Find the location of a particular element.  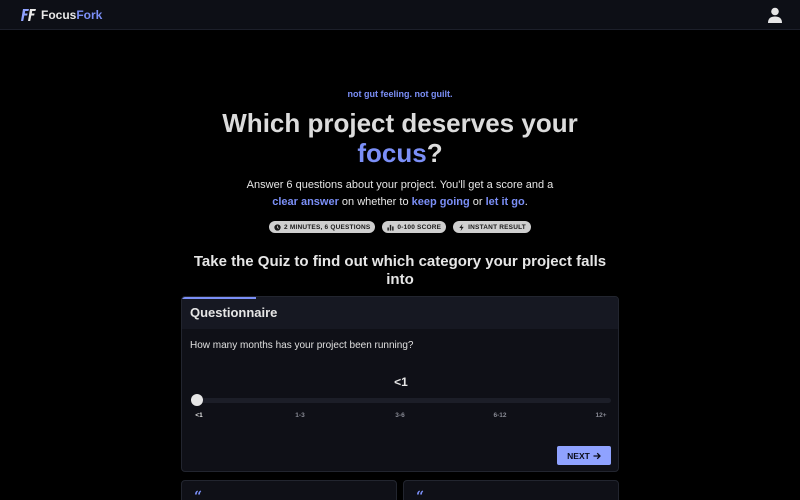

highlight-let-it-go: let it go is located at coordinates (505, 202).